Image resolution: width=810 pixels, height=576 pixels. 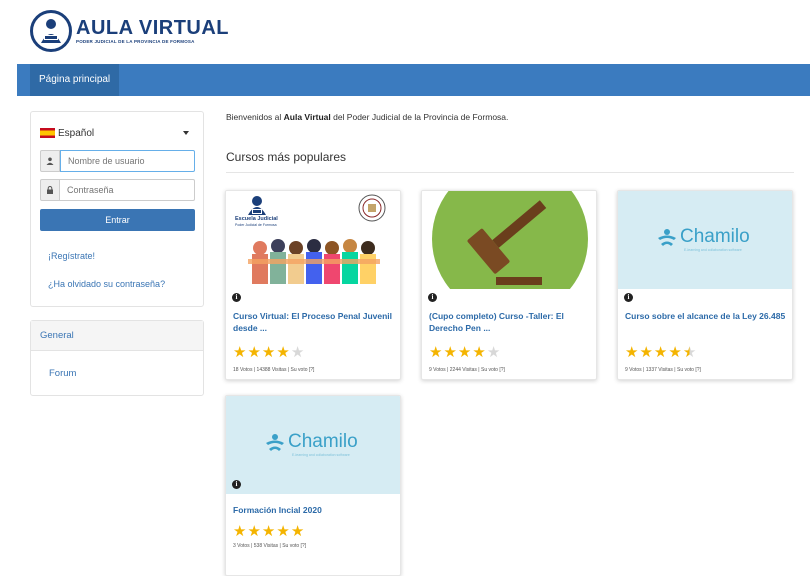 I want to click on welcome-bold: Aula Virtual, so click(x=307, y=117).